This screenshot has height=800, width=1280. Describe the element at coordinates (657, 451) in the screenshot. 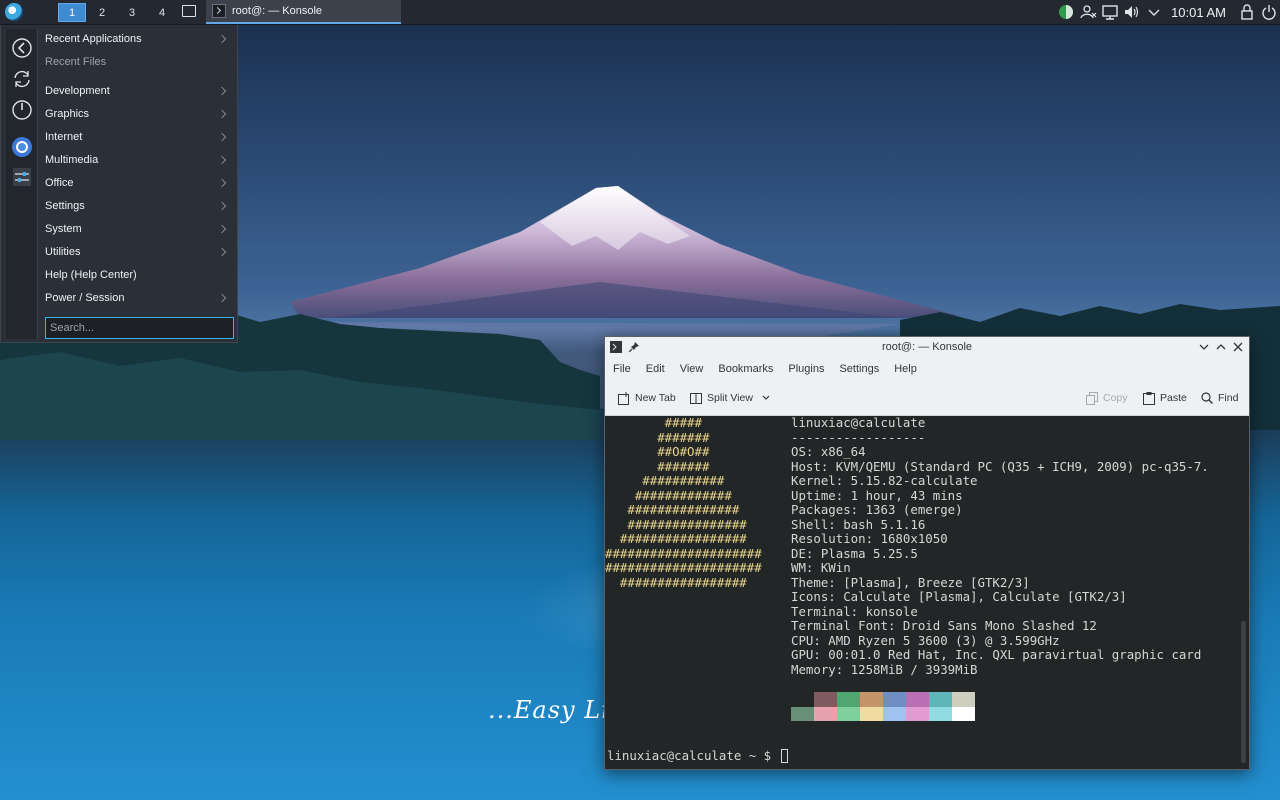

I see `logo-line: ##O#O##` at that location.